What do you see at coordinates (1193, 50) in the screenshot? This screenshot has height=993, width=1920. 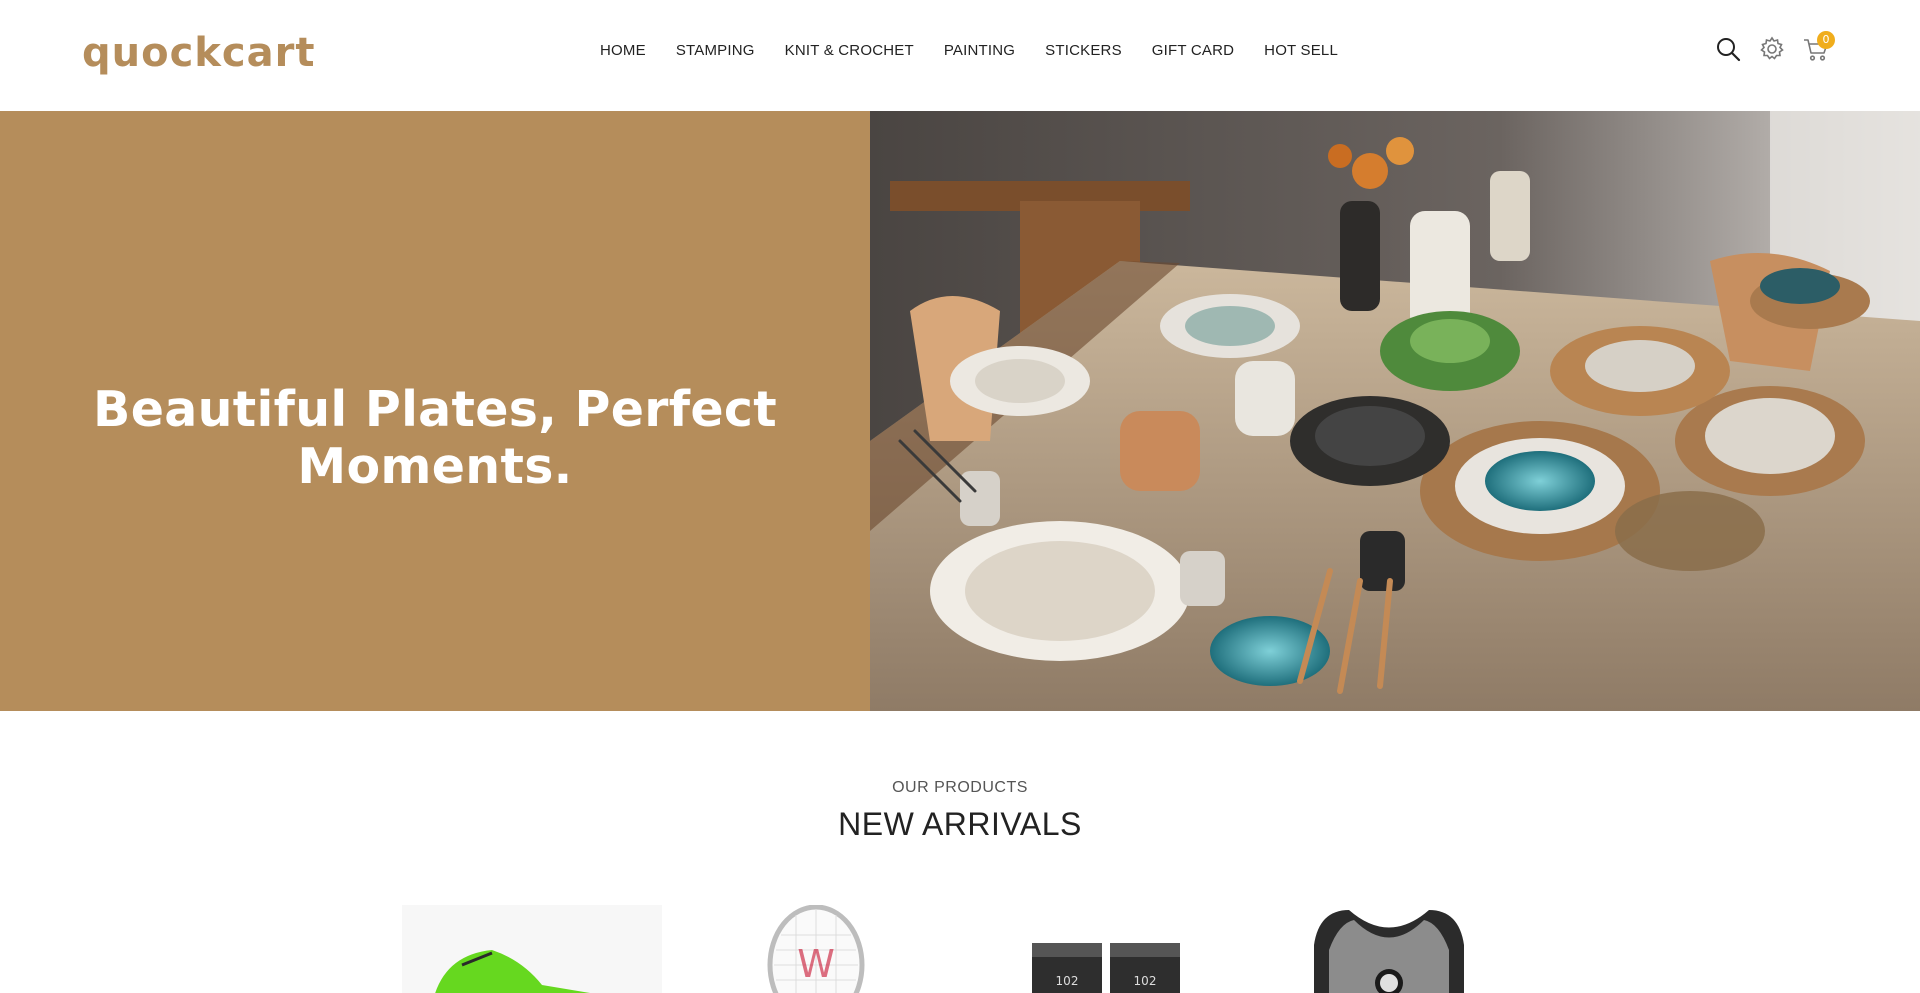 I see `nav-gift-card: GIFT CARD` at bounding box center [1193, 50].